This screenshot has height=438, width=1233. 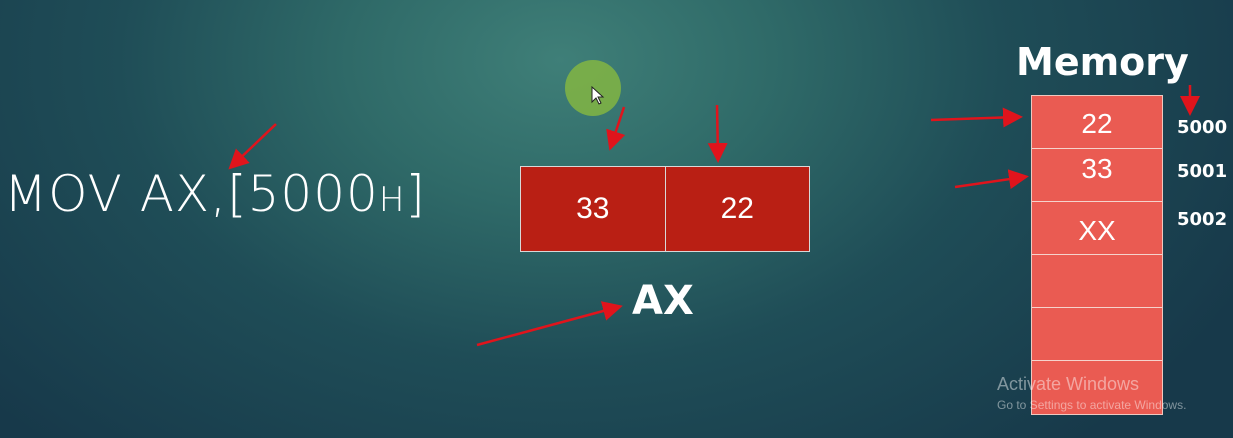 What do you see at coordinates (616, 128) in the screenshot?
I see `arrow-to-ax-high` at bounding box center [616, 128].